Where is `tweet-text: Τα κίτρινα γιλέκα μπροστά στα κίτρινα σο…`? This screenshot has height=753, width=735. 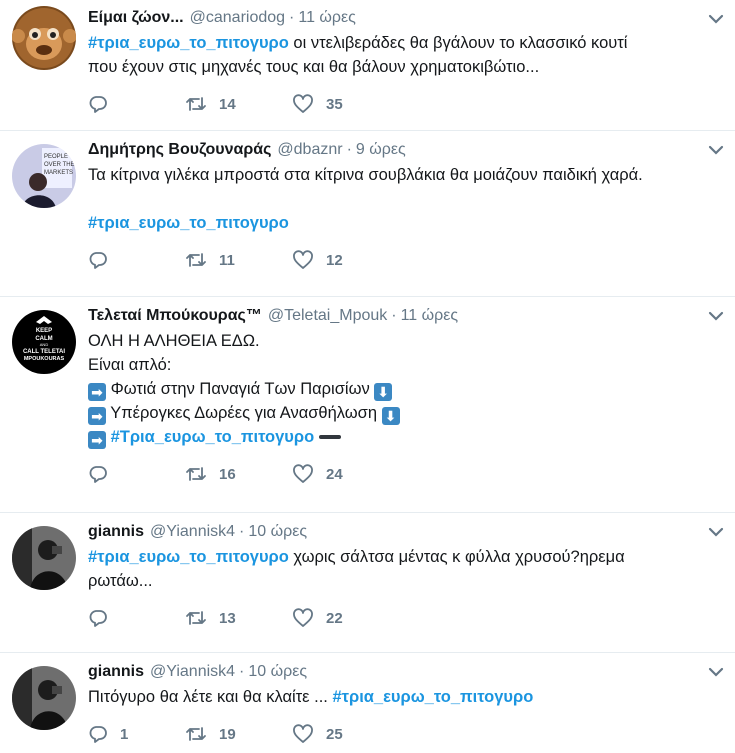
tweet-text: Τα κίτρινα γιλέκα μπροστά στα κίτρινα σο… is located at coordinates (403, 199).